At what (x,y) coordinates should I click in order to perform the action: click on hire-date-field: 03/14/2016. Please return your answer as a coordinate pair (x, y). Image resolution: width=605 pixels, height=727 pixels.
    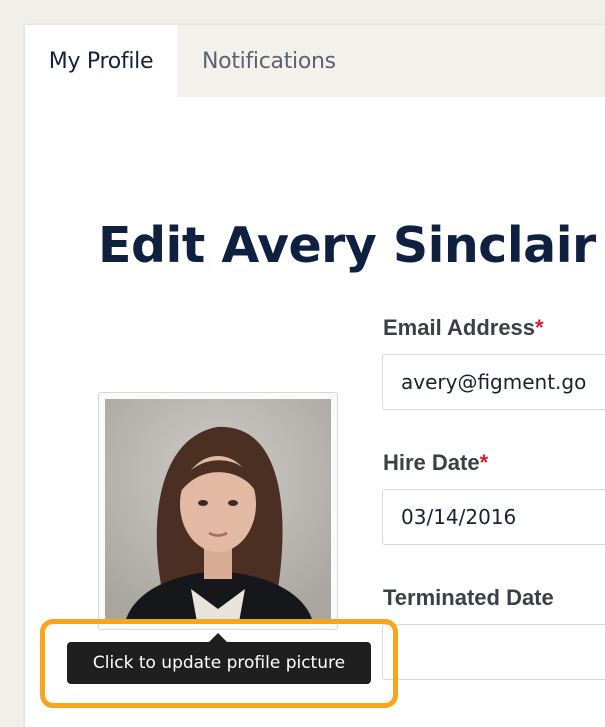
    Looking at the image, I should click on (493, 517).